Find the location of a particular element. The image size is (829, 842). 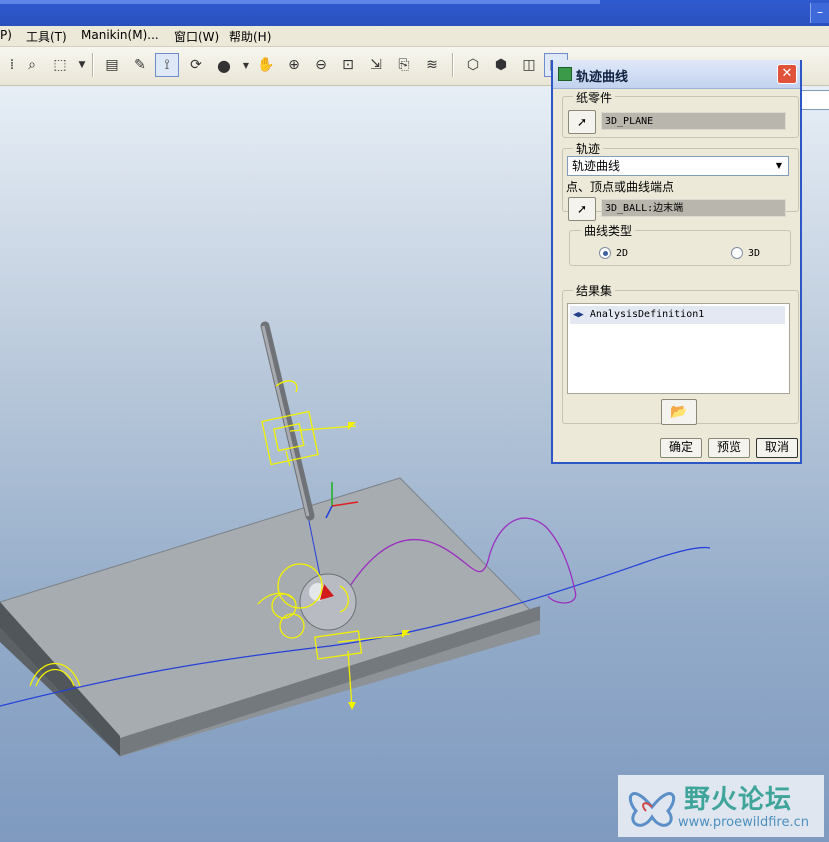

shade-icon: ● is located at coordinates (224, 65).